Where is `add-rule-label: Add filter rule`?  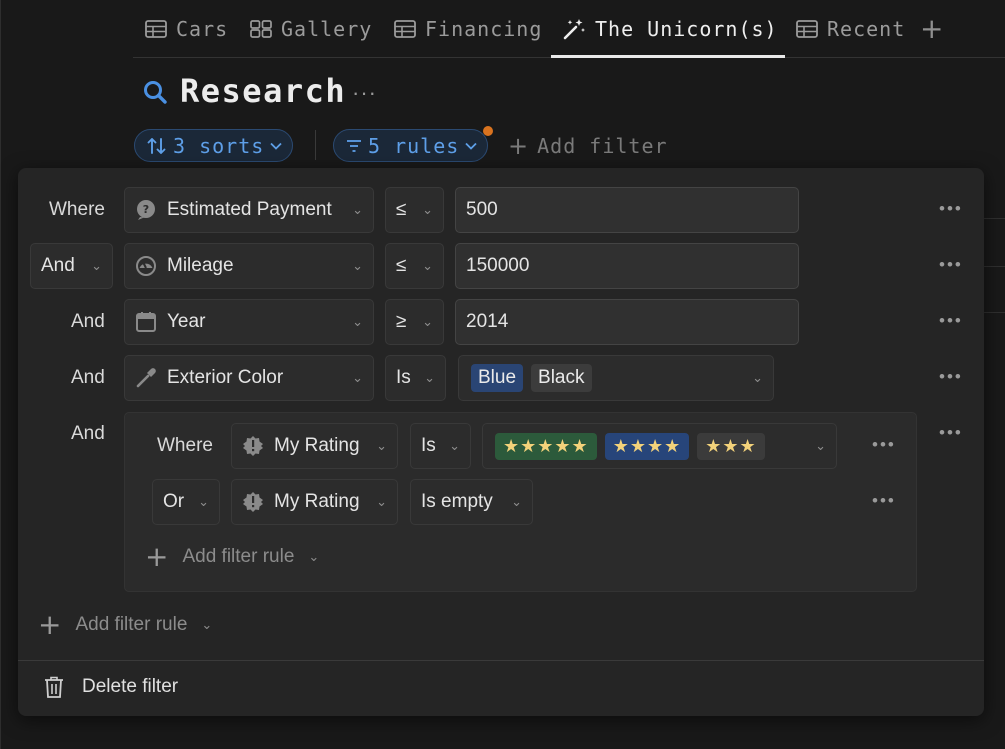
add-rule-label: Add filter rule is located at coordinates (131, 624).